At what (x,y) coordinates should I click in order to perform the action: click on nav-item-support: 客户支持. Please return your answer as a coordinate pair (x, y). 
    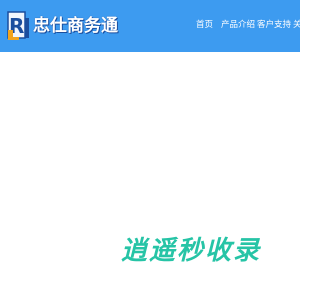
    Looking at the image, I should click on (274, 25).